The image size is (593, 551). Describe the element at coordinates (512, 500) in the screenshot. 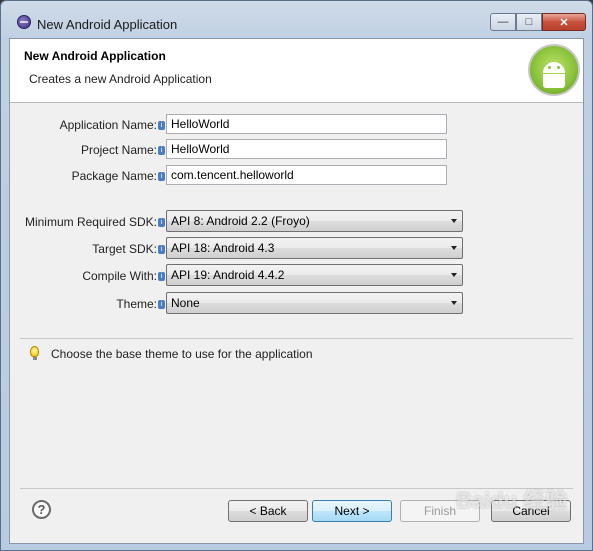

I see `watermark: Baidu 经验` at that location.